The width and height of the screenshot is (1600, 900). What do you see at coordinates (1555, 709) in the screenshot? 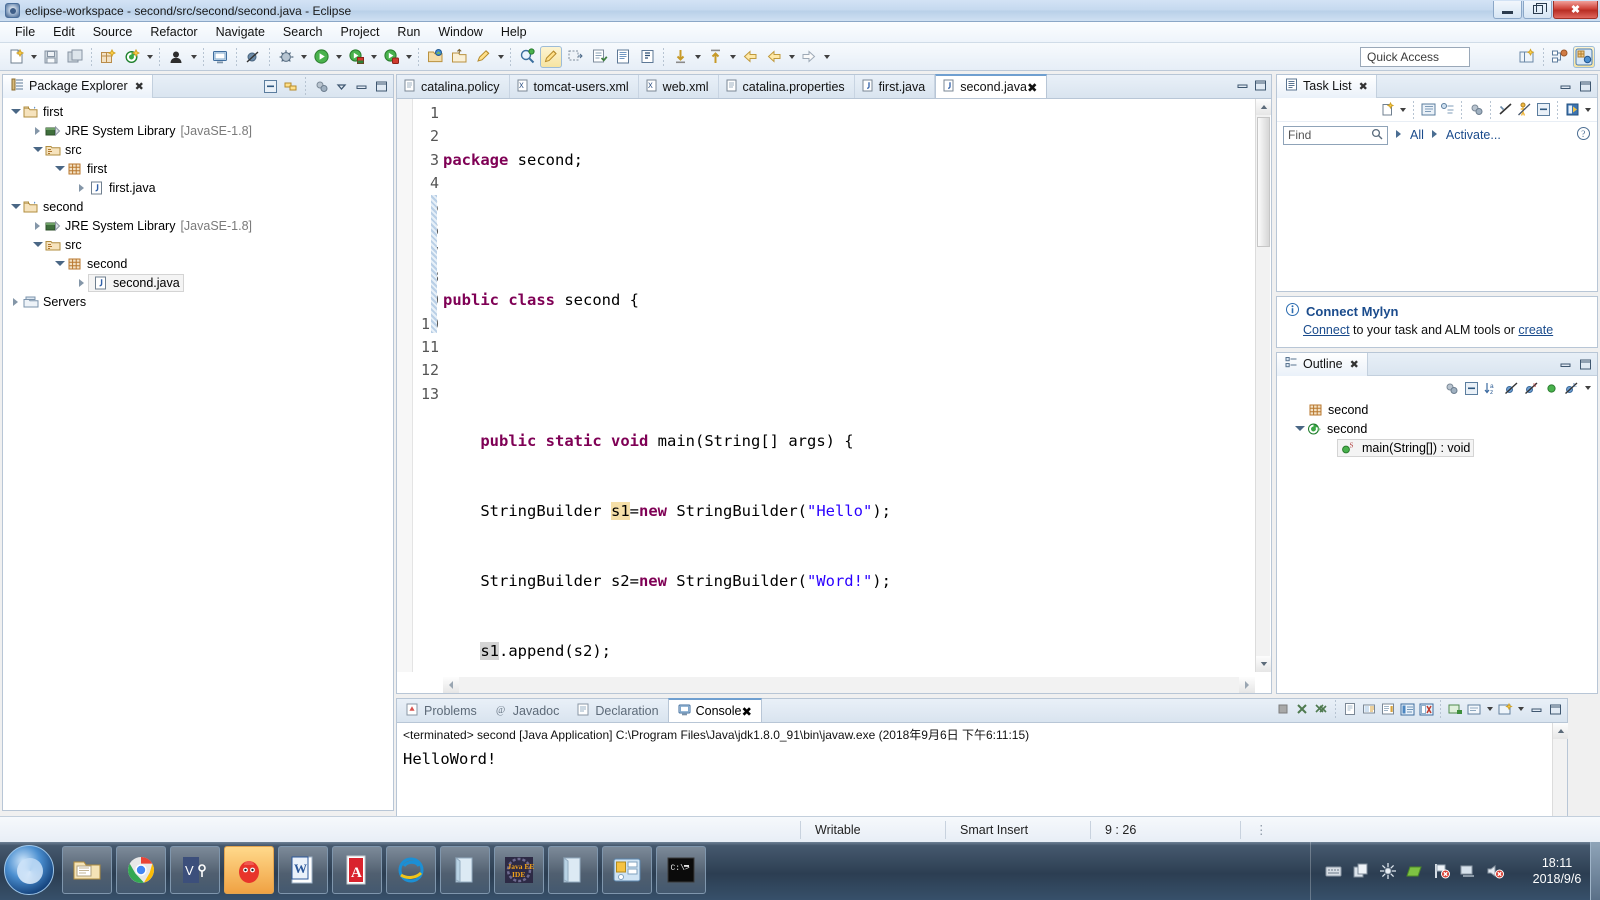
I see `maximize-console-button` at bounding box center [1555, 709].